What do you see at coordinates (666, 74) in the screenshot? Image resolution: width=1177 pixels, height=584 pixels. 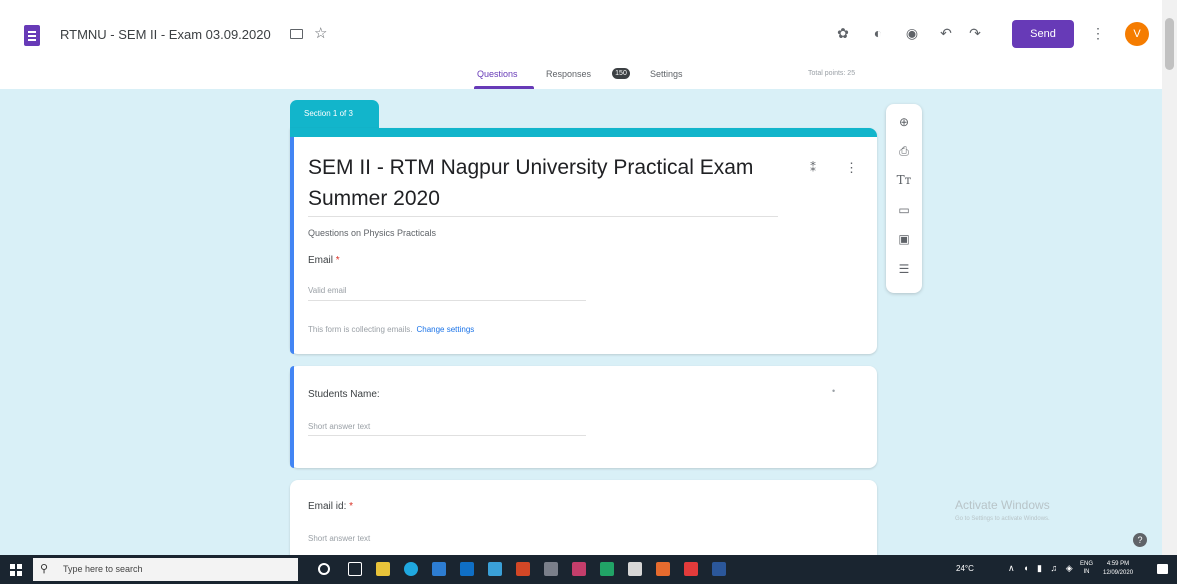 I see `tab-settings: Settings` at bounding box center [666, 74].